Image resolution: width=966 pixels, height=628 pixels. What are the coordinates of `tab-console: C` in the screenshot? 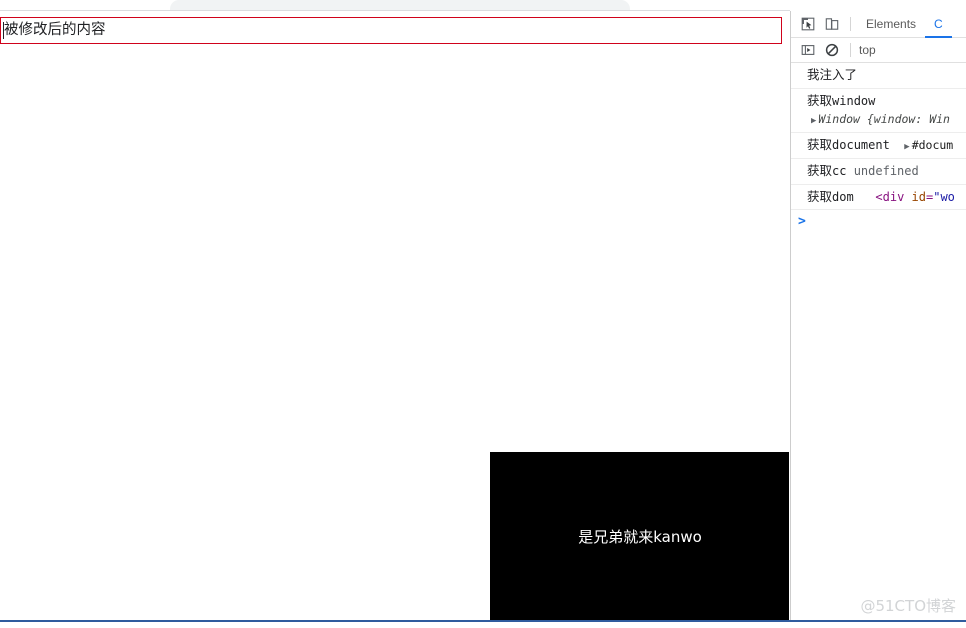 It's located at (938, 24).